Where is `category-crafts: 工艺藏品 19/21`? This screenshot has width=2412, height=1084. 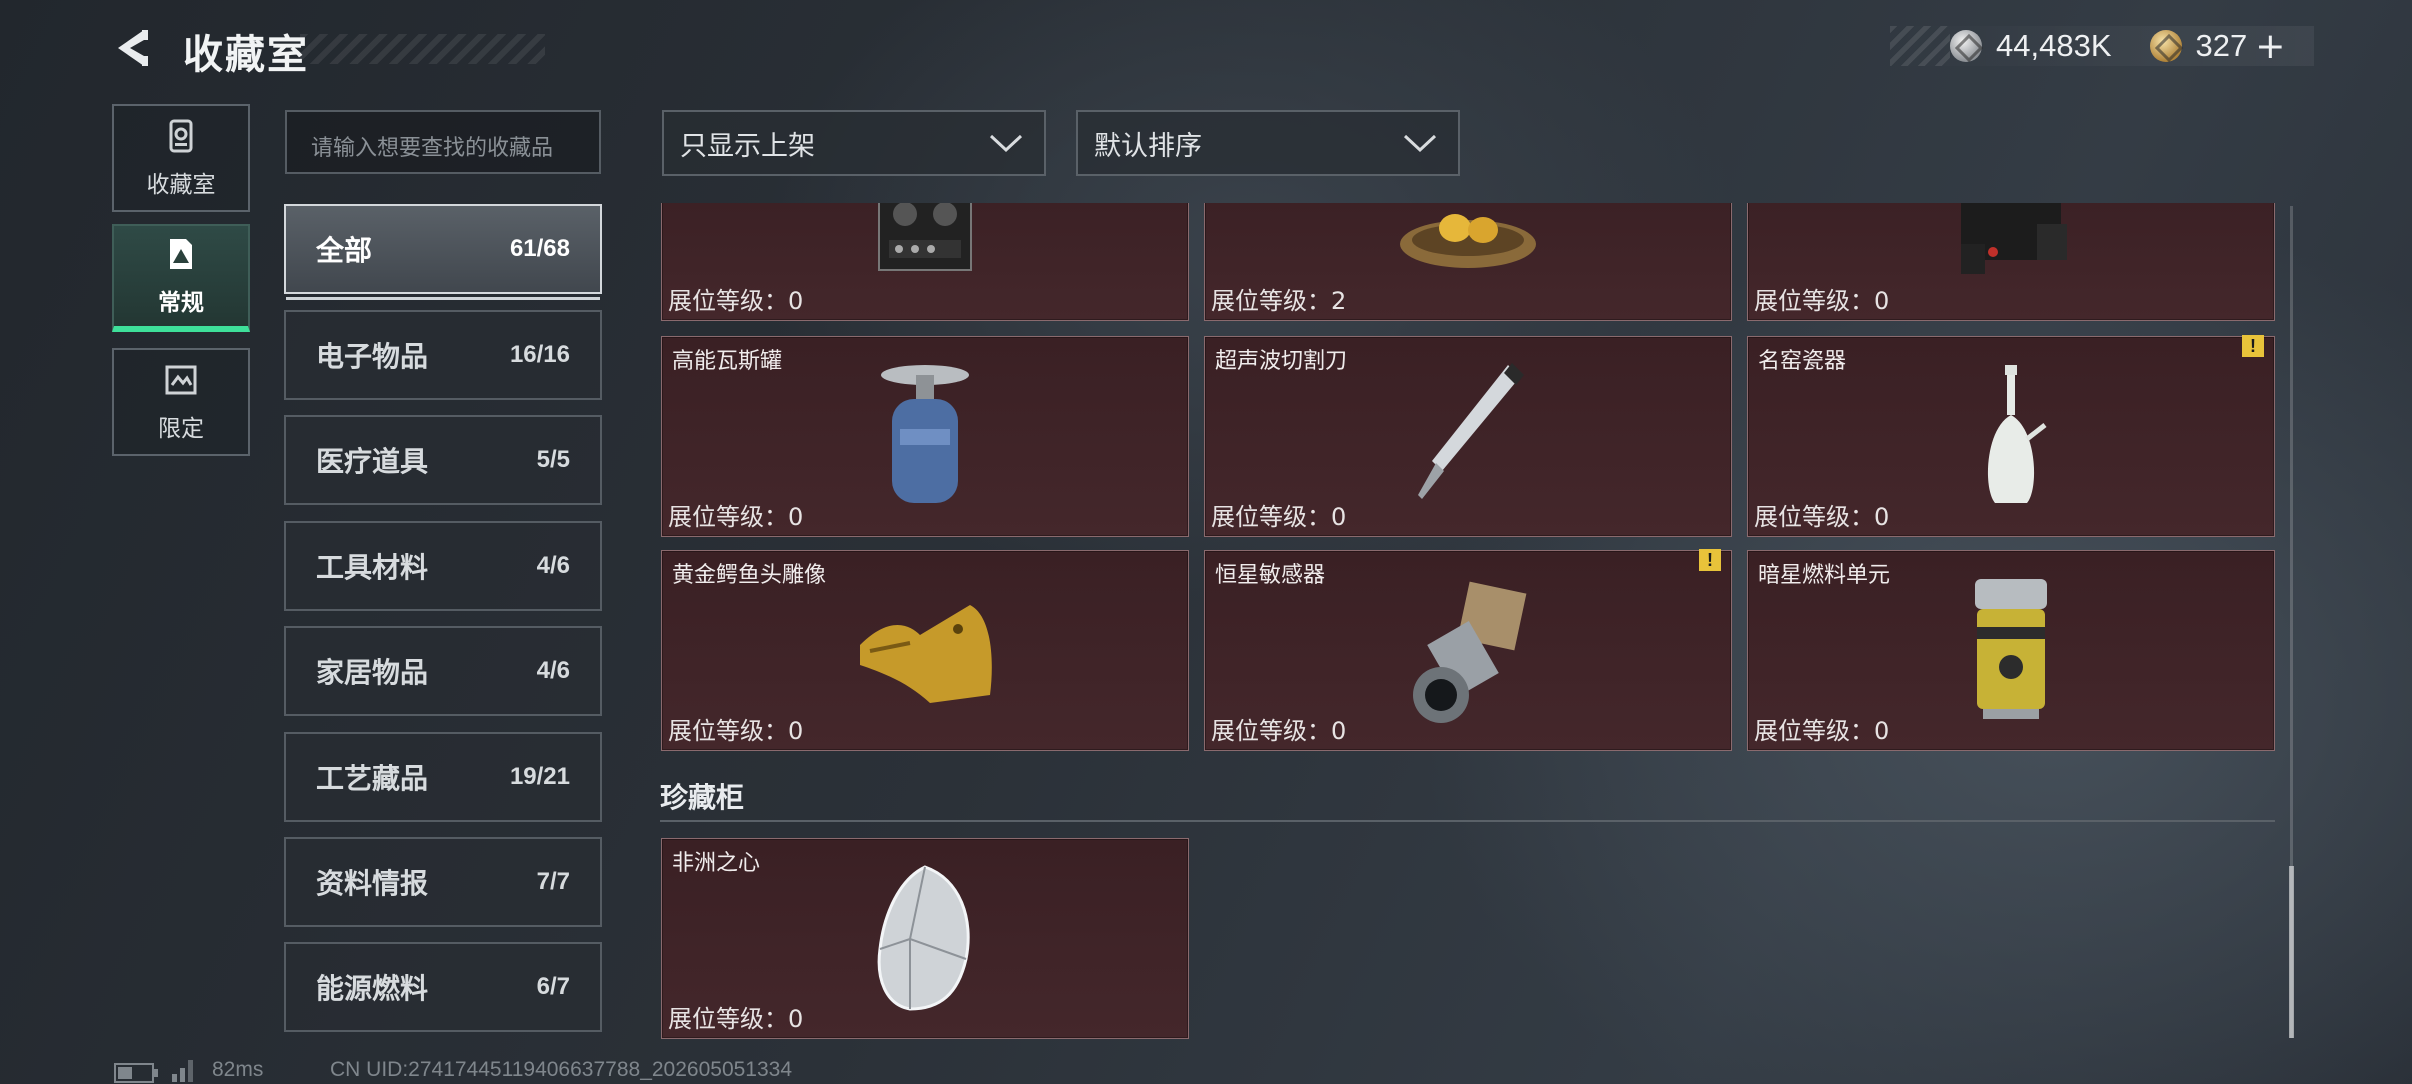
category-crafts: 工艺藏品 19/21 is located at coordinates (443, 777).